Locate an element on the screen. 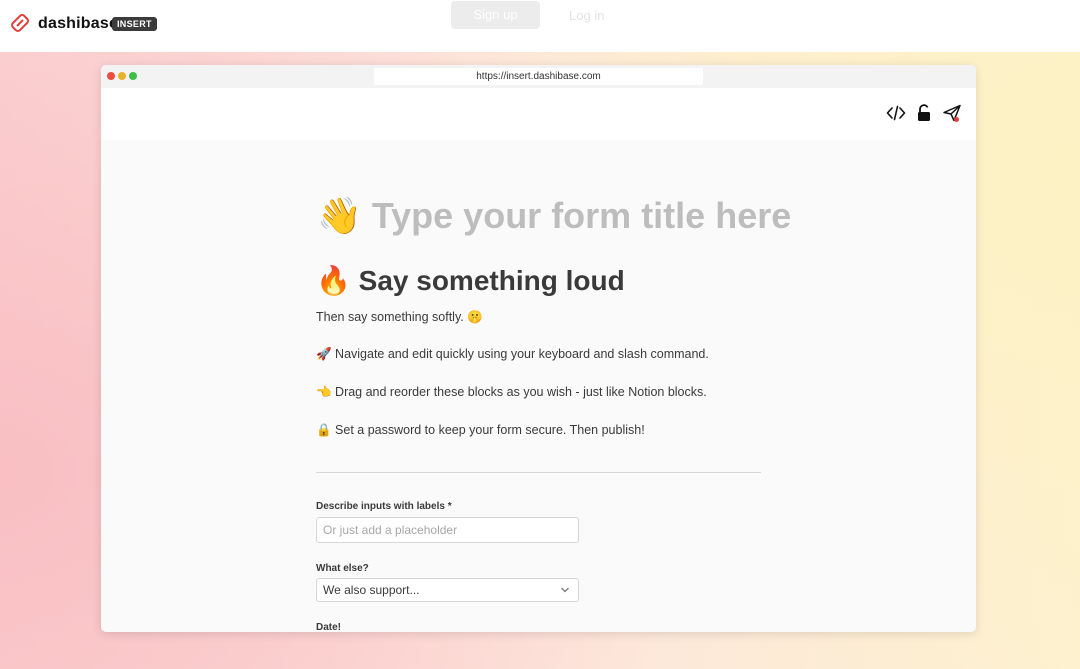  signup-button: Sign up is located at coordinates (495, 15).